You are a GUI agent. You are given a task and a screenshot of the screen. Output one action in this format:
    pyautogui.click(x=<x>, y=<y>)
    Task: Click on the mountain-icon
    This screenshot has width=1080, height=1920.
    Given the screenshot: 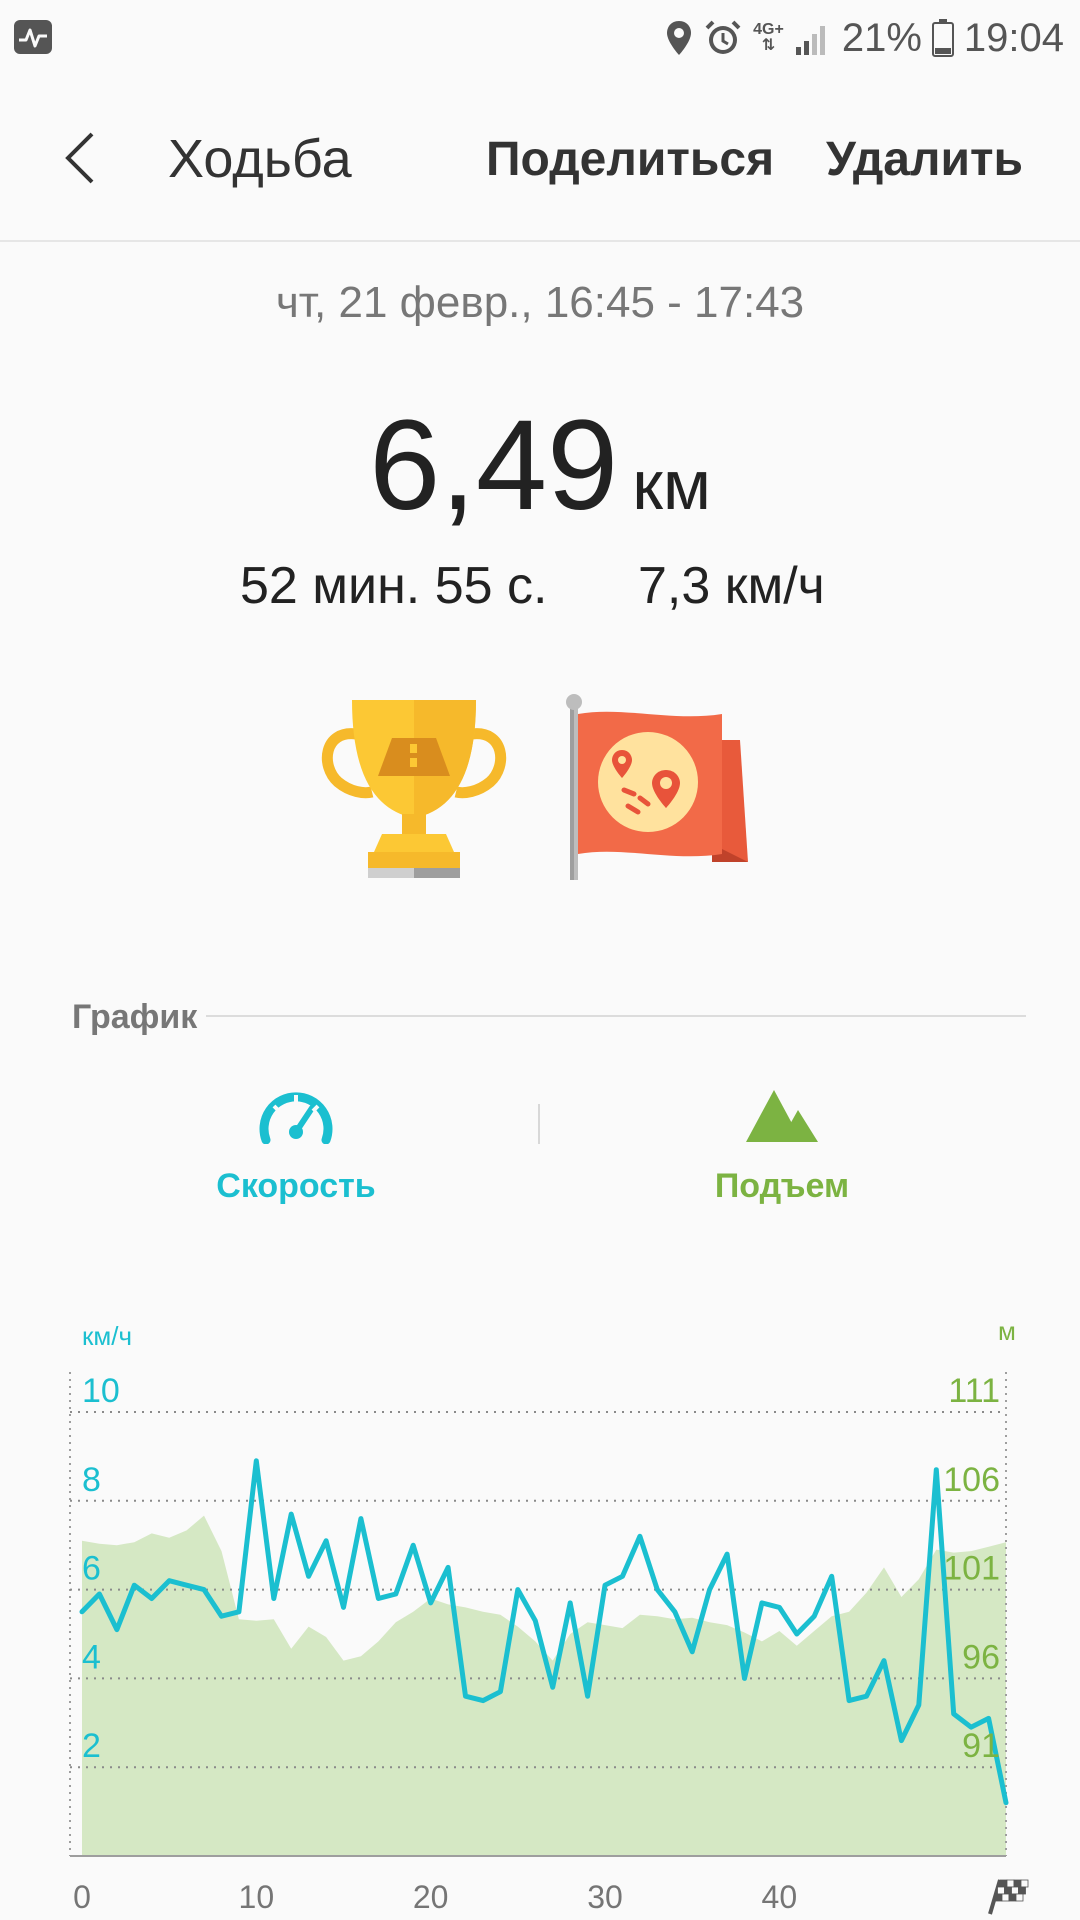 What is the action you would take?
    pyautogui.click(x=782, y=1116)
    